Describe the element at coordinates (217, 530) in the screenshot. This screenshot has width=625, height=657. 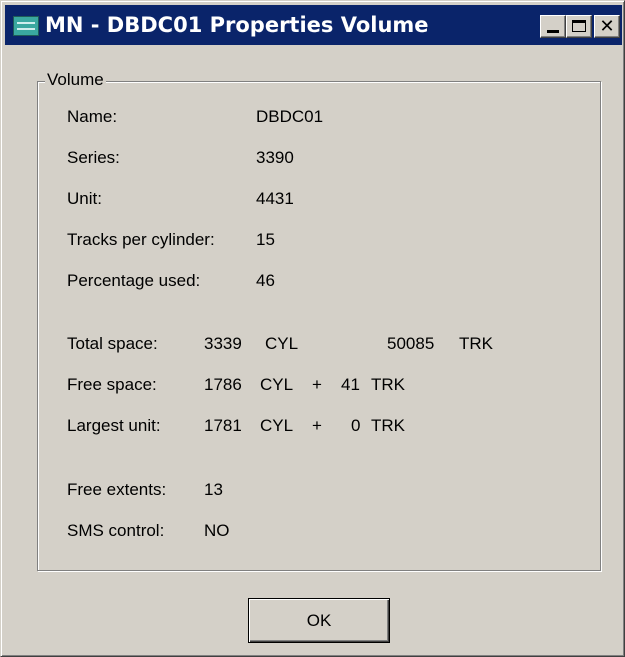
I see `sms-control-value: NO` at that location.